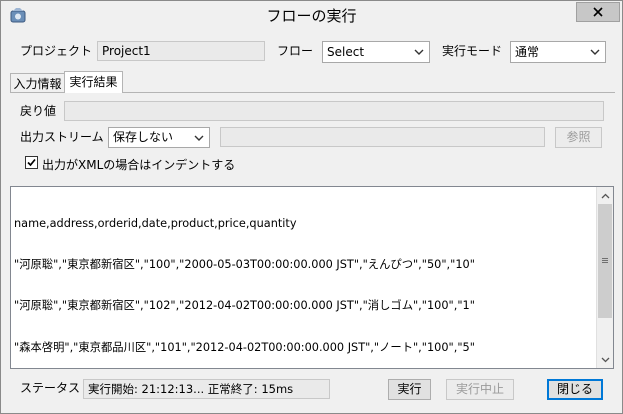 The height and width of the screenshot is (414, 623). I want to click on chevron-up-icon, so click(605, 195).